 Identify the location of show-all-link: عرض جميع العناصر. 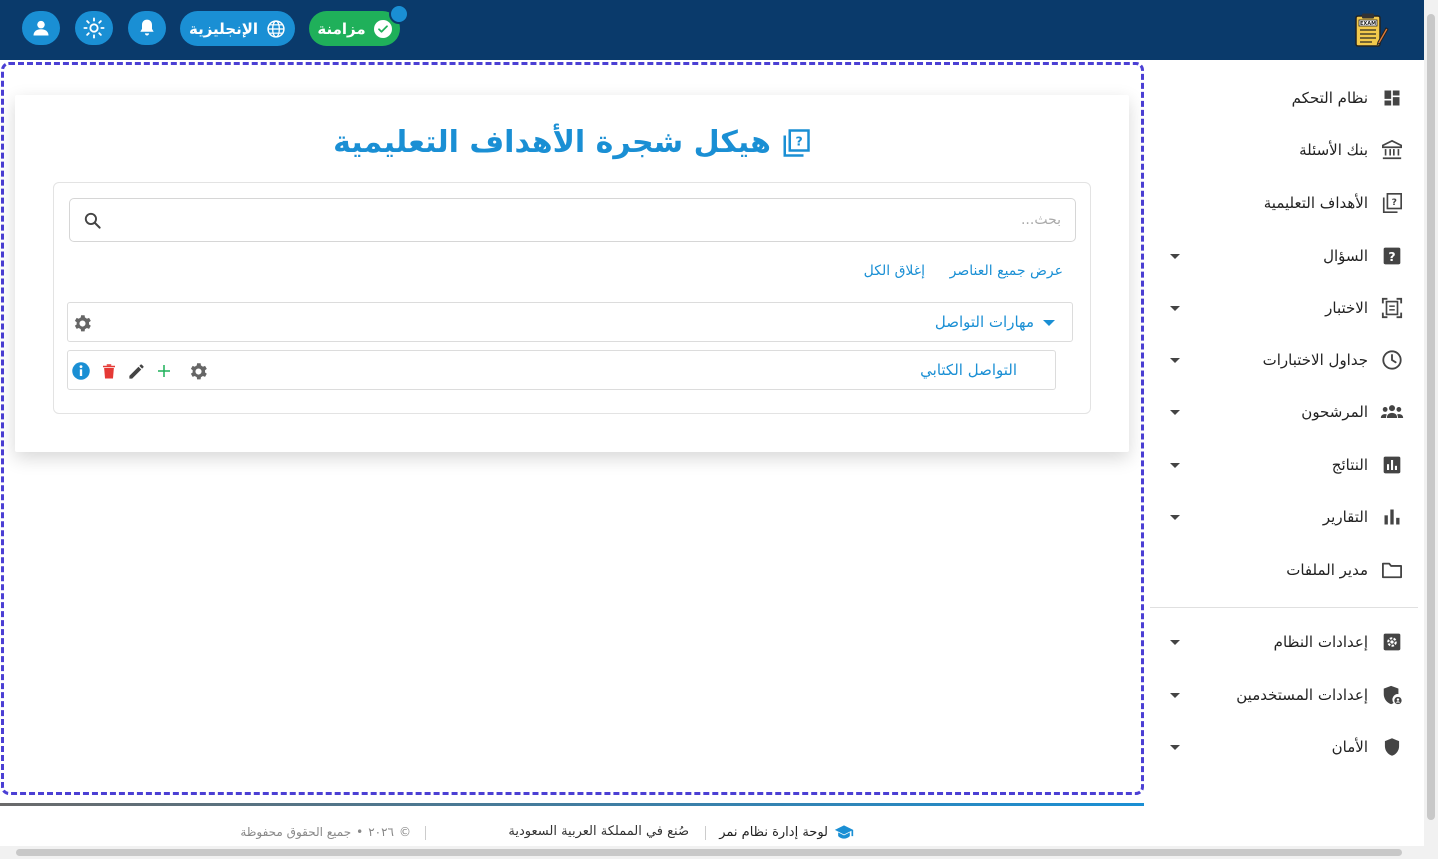
(1006, 271).